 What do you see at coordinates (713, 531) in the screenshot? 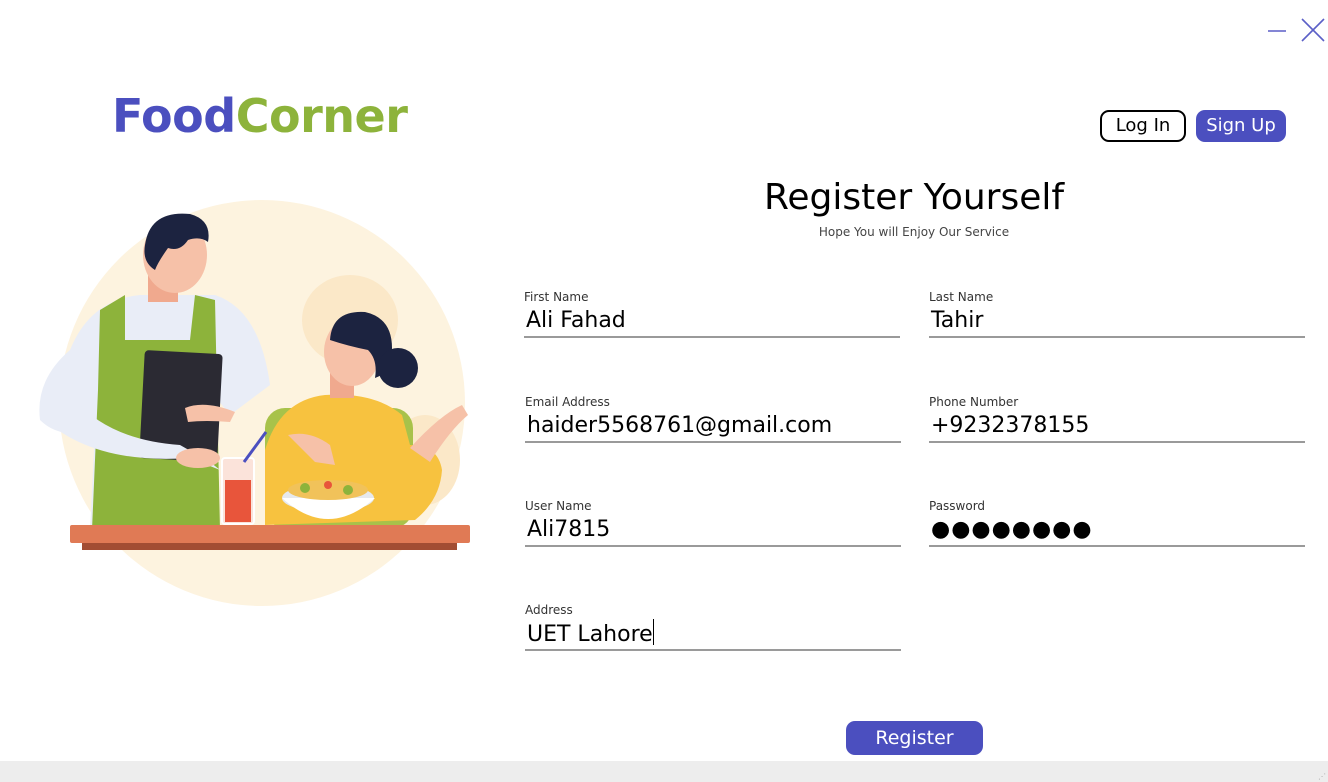
I see `username-input: Ali7815` at bounding box center [713, 531].